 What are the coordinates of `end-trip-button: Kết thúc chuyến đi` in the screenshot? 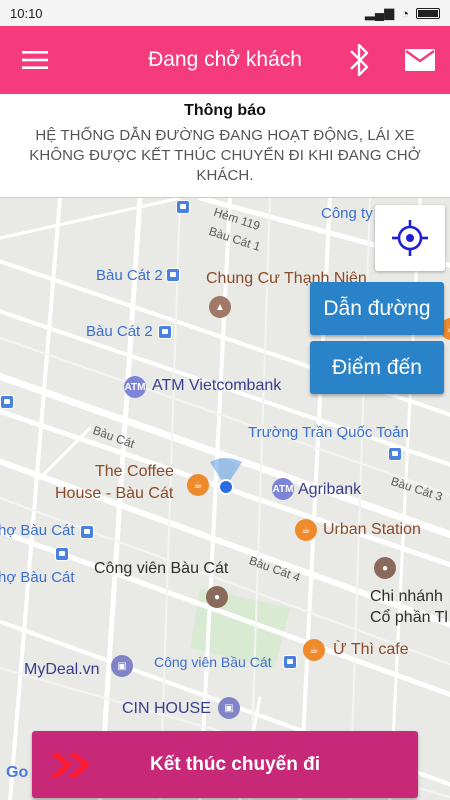 It's located at (225, 764).